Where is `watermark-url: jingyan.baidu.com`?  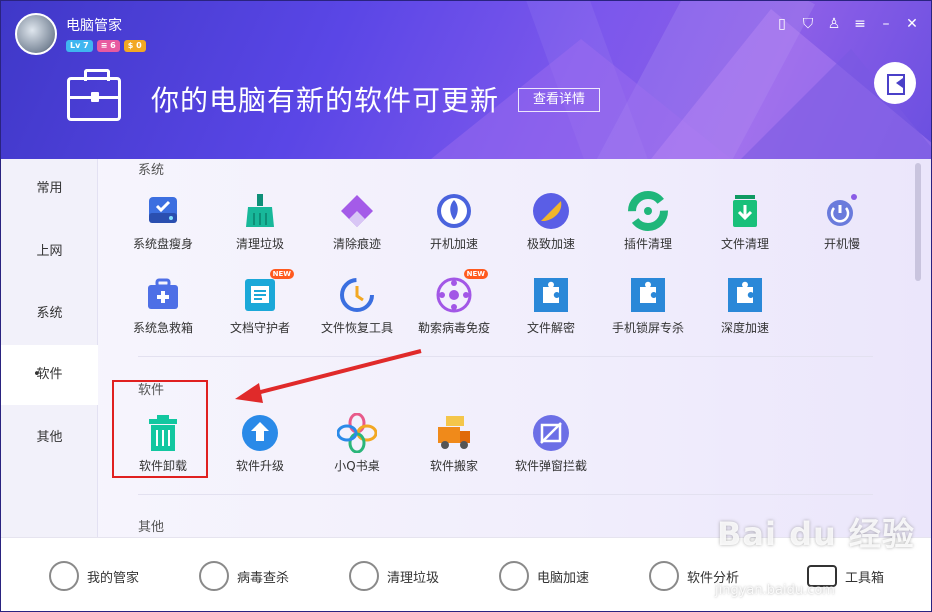 watermark-url: jingyan.baidu.com is located at coordinates (775, 590).